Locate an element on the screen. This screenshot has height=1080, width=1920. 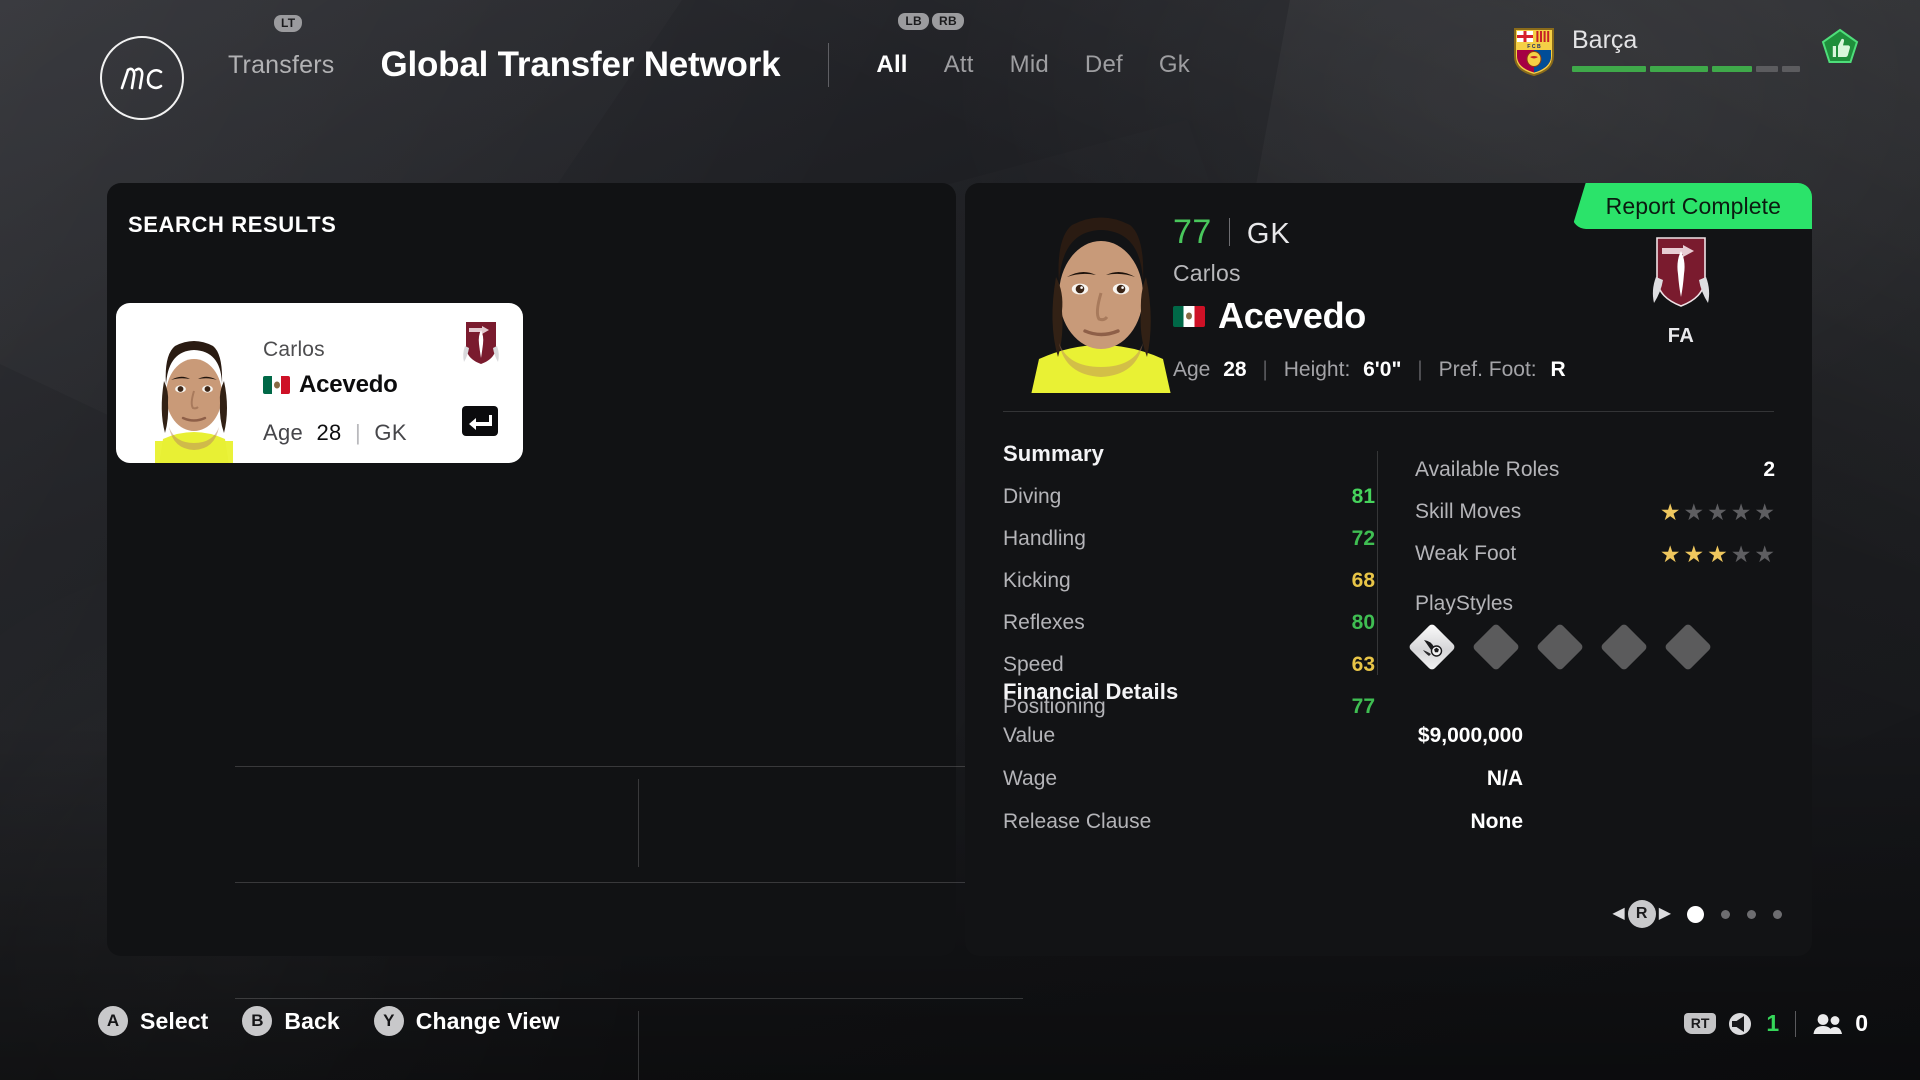
breadcrumb-transfers: Transfers is located at coordinates (281, 65).